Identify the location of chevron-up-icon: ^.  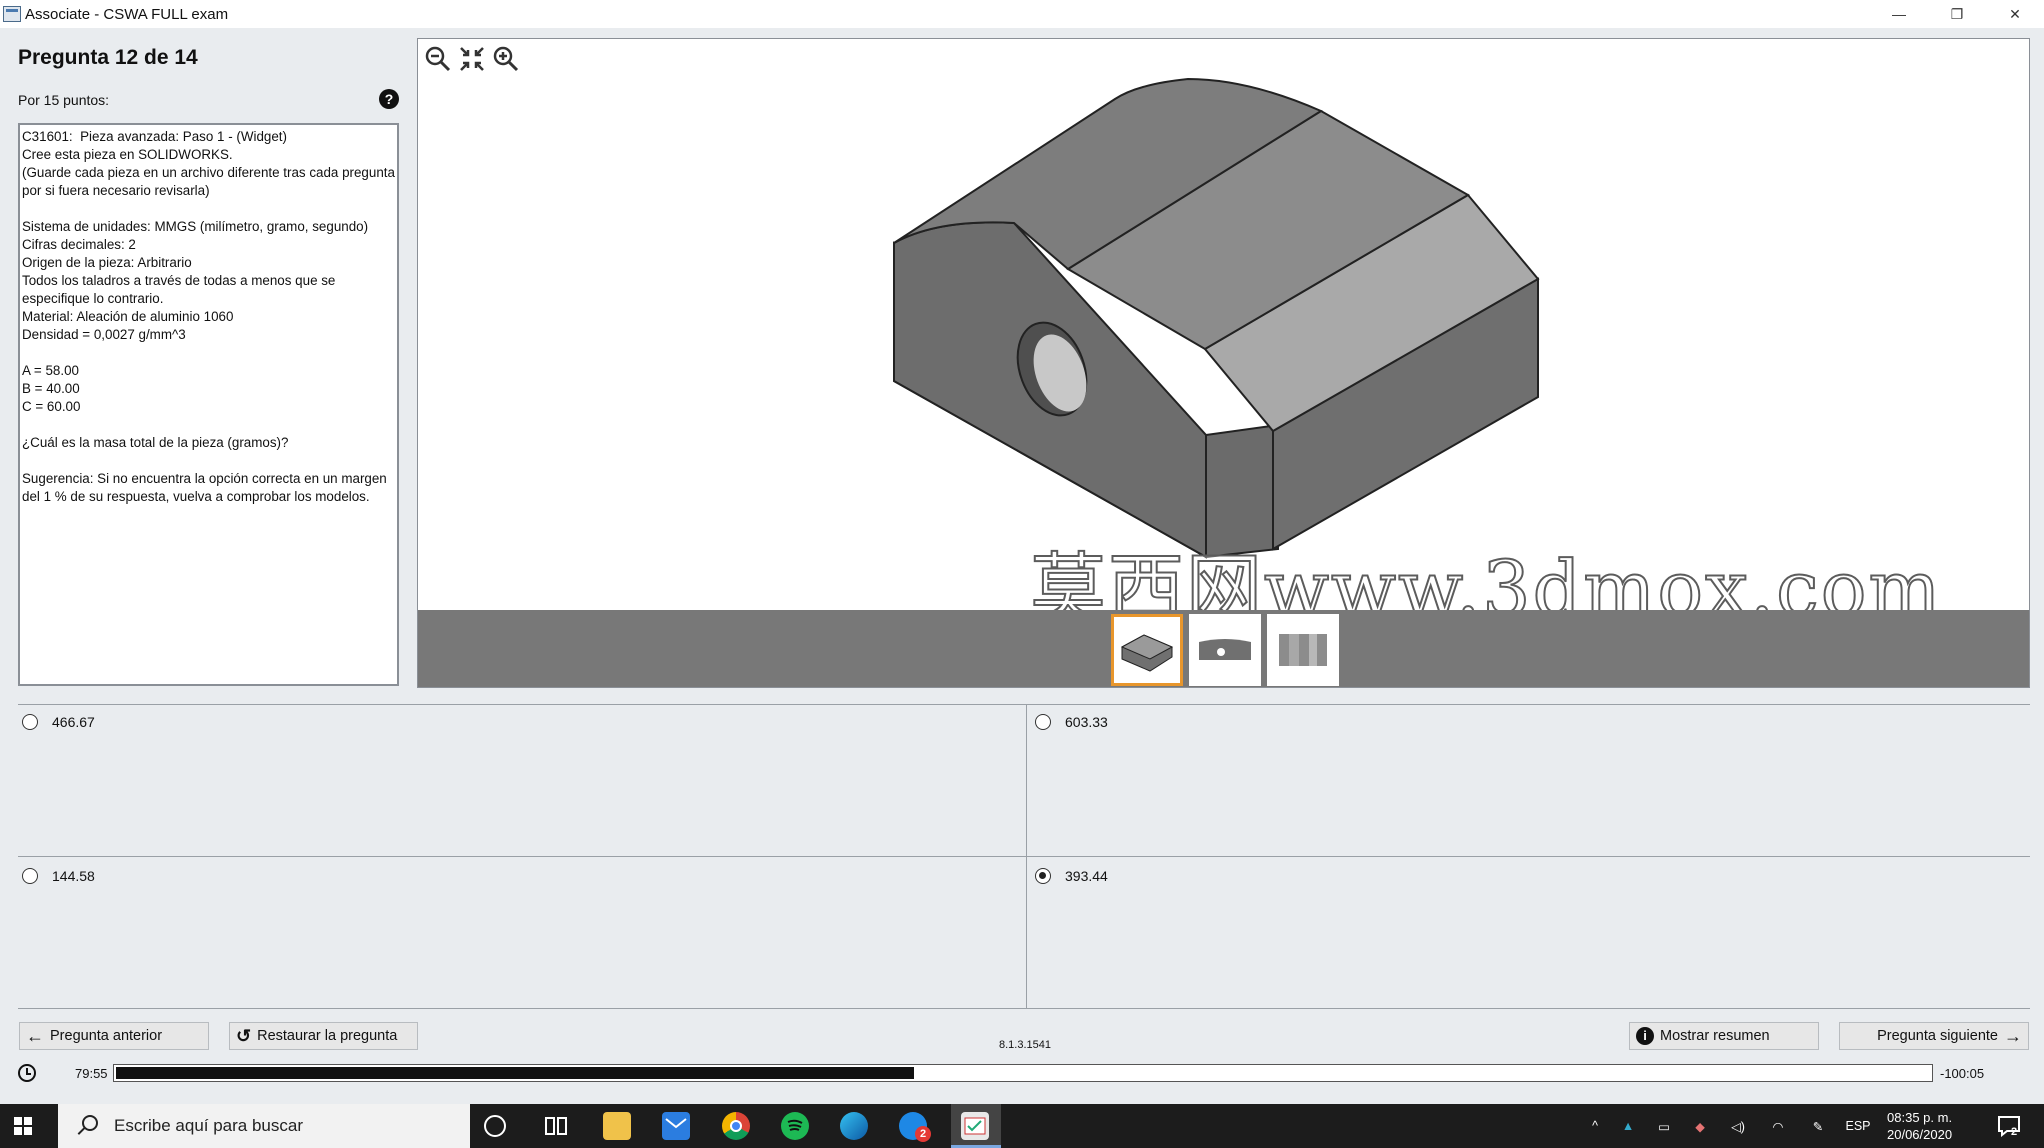
(1595, 1126).